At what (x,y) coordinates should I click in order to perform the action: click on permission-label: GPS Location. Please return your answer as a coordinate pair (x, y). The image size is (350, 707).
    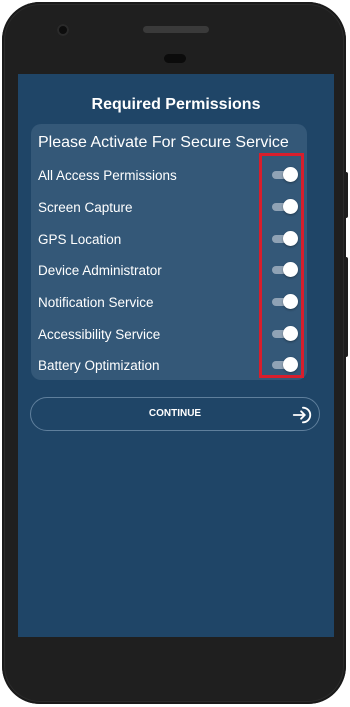
    Looking at the image, I should click on (80, 239).